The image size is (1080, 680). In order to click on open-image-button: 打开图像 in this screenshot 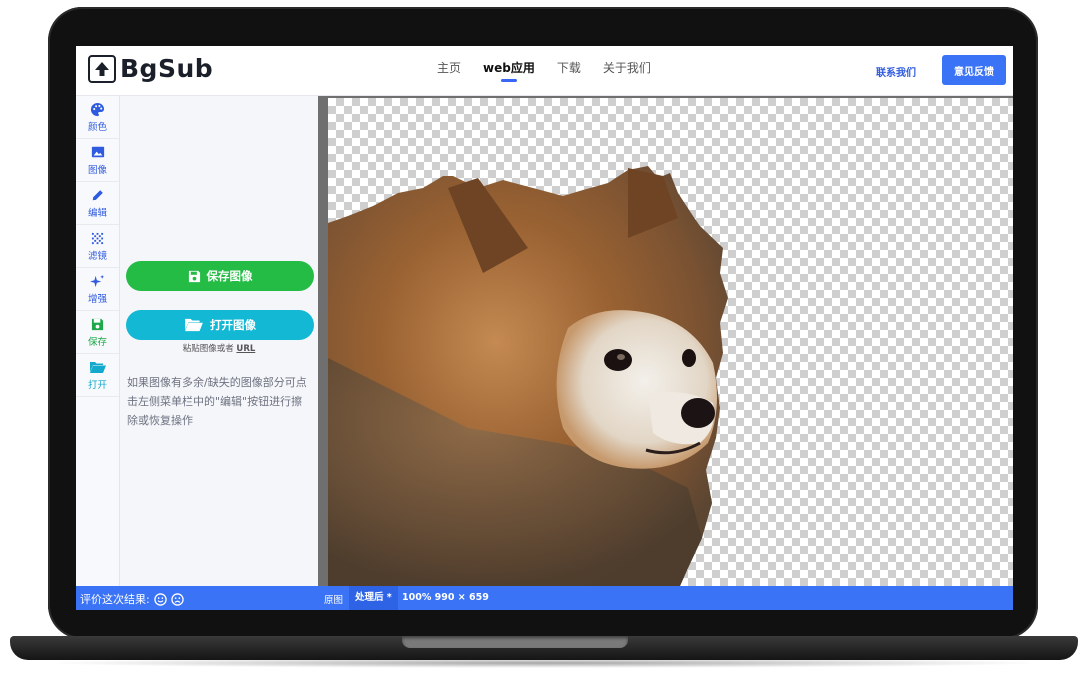, I will do `click(220, 325)`.